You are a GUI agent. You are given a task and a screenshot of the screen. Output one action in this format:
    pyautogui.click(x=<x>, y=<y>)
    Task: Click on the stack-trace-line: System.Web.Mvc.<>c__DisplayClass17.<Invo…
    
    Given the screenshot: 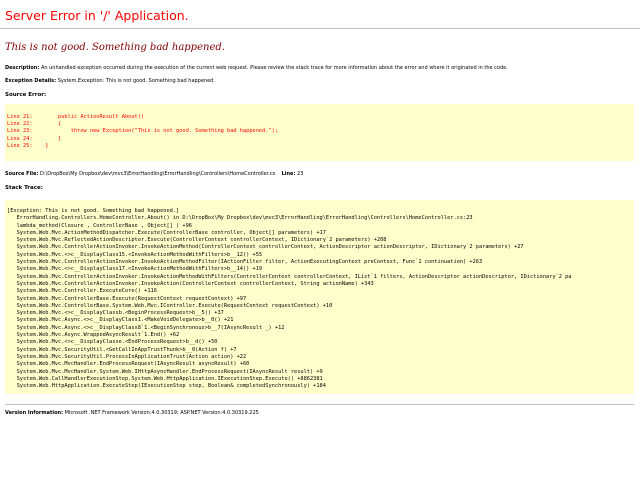 What is the action you would take?
    pyautogui.click(x=135, y=269)
    